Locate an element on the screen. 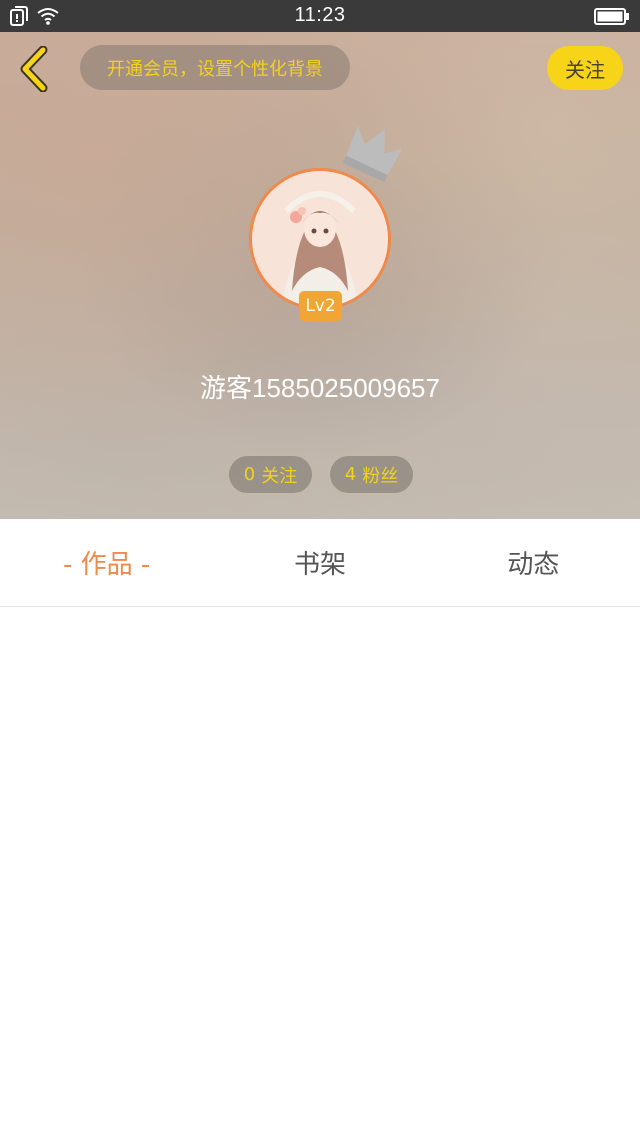 Image resolution: width=640 pixels, height=1138 pixels. status-bar: 11:23 is located at coordinates (320, 16).